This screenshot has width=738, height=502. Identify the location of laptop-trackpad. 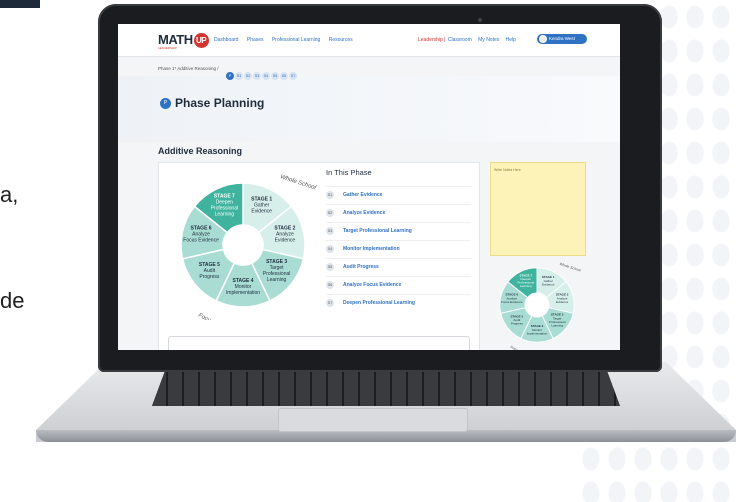
(373, 420).